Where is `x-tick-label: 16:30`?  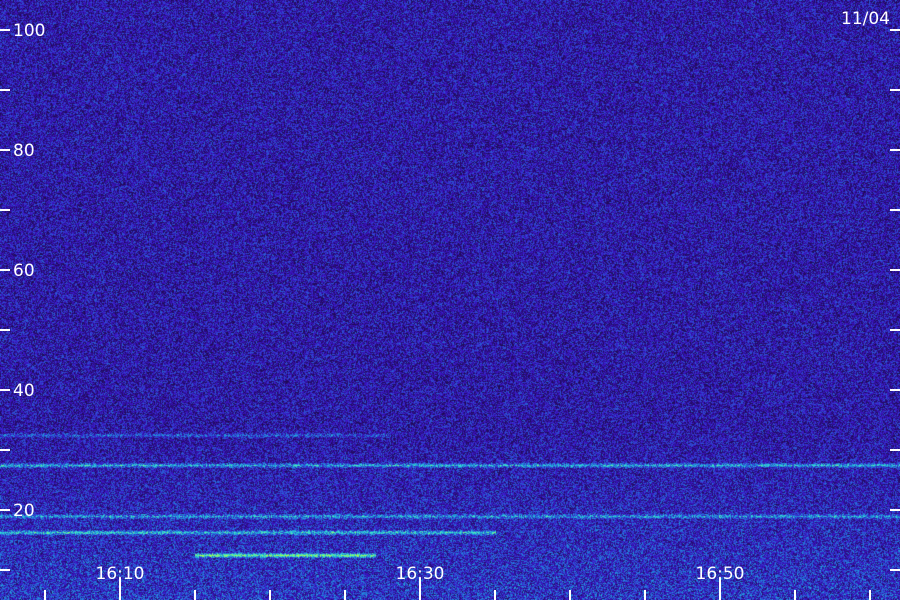
x-tick-label: 16:30 is located at coordinates (420, 574).